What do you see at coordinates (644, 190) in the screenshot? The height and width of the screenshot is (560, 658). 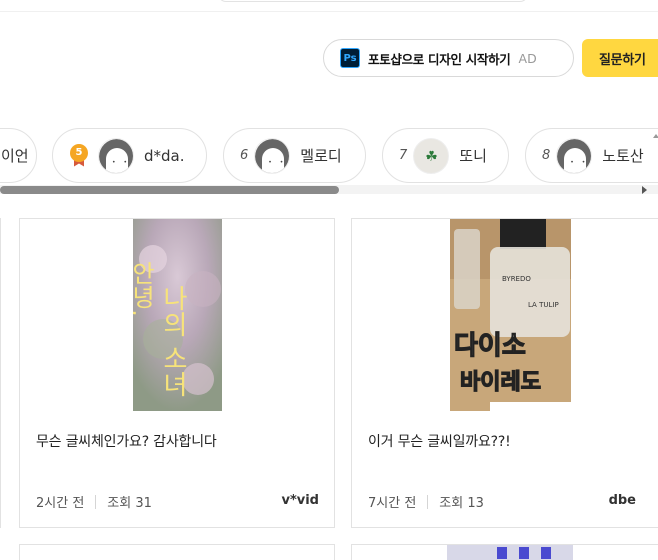 I see `scroll-right-arrow-icon` at bounding box center [644, 190].